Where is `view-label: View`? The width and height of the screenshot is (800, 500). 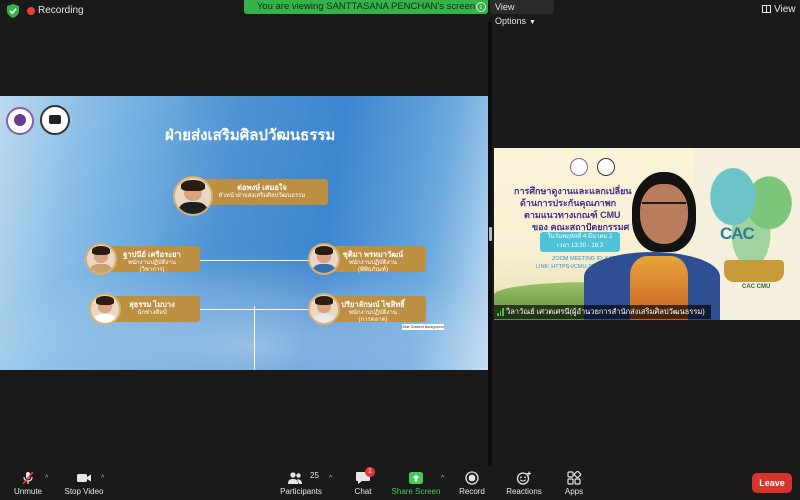
view-label: View is located at coordinates (785, 9).